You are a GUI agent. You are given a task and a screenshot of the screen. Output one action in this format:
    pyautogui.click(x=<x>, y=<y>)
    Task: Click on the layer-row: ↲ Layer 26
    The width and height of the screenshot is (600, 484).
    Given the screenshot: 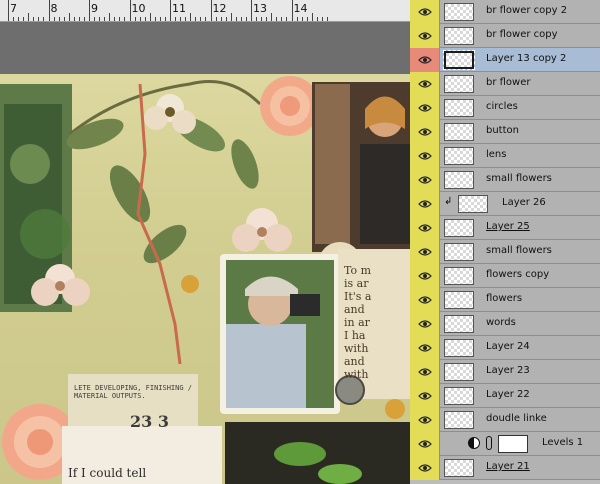 What is the action you would take?
    pyautogui.click(x=505, y=204)
    